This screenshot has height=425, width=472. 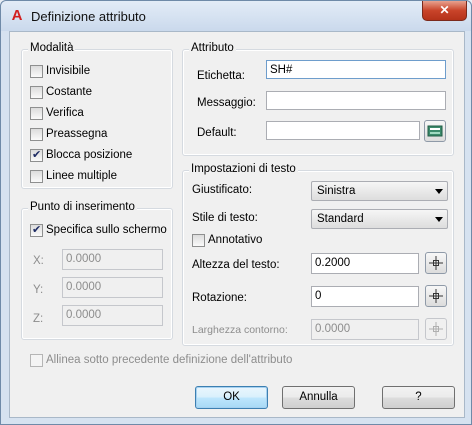 I want to click on rotazione-label: Rotazione:, so click(x=219, y=298).